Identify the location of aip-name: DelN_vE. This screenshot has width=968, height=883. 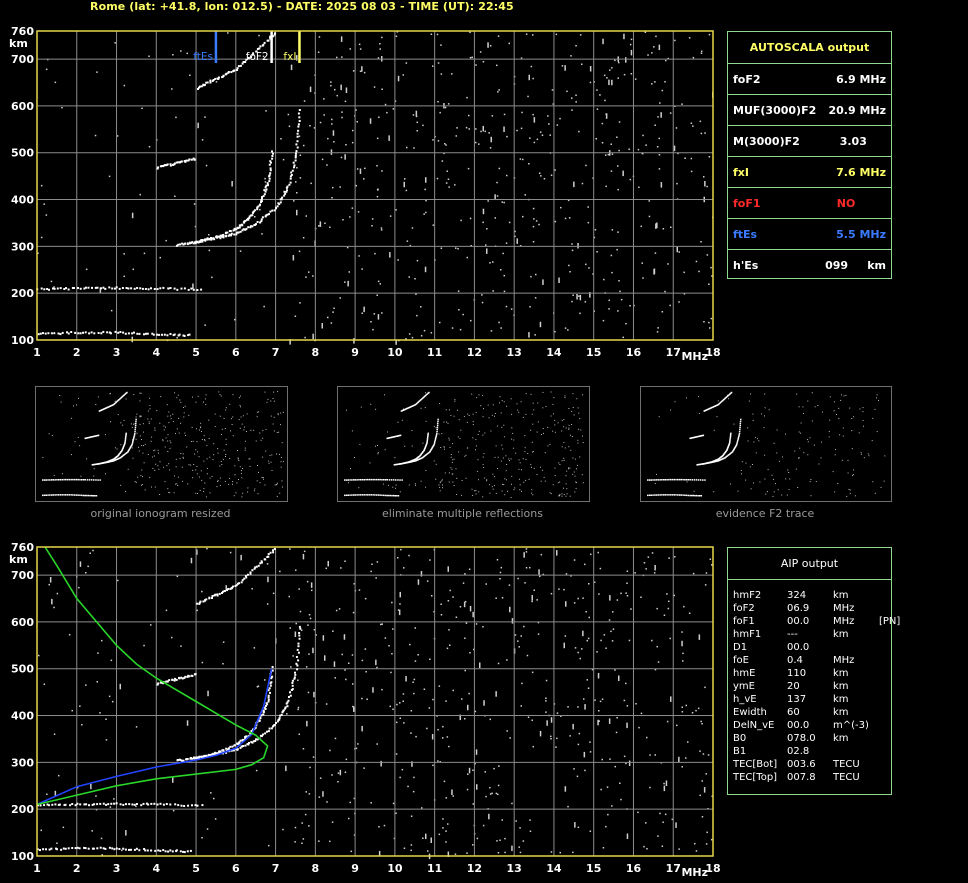
(754, 725).